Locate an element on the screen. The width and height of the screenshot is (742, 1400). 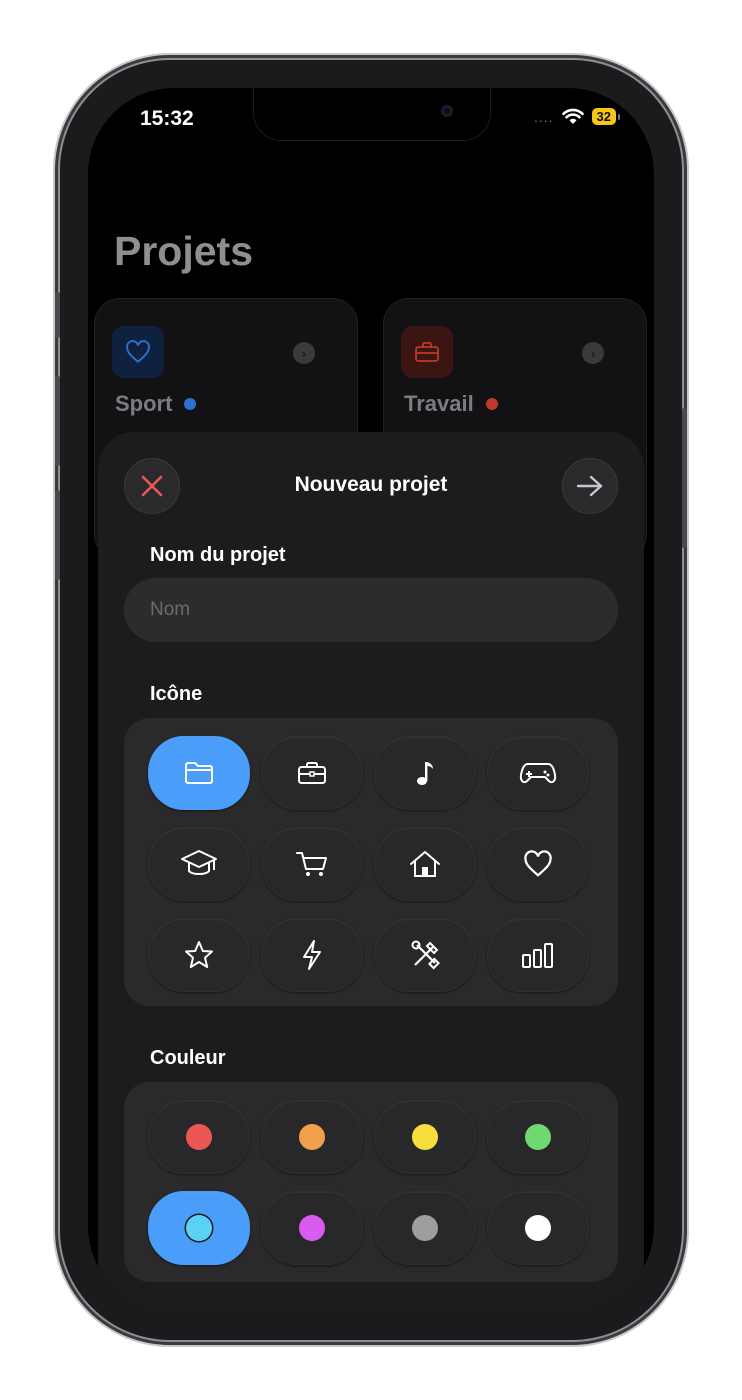
icon-option-cart is located at coordinates (312, 864).